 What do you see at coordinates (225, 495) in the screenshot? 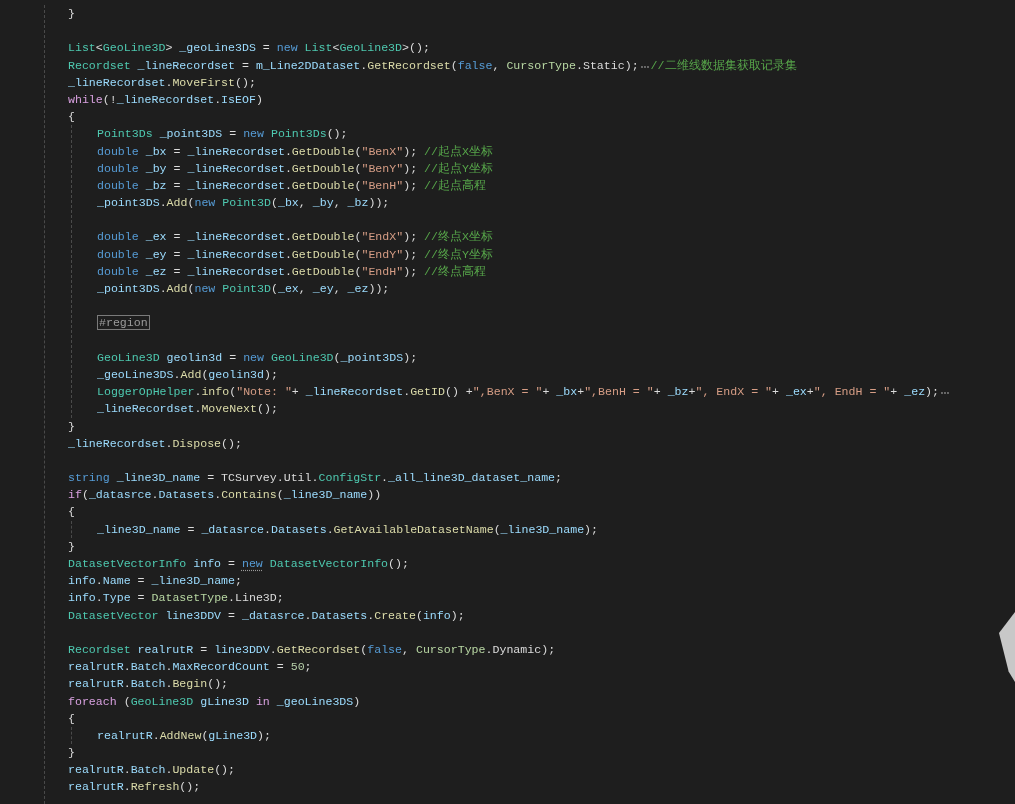
I see `code-line: if(_datasrce.Datasets.Contains(_line3D_name))` at bounding box center [225, 495].